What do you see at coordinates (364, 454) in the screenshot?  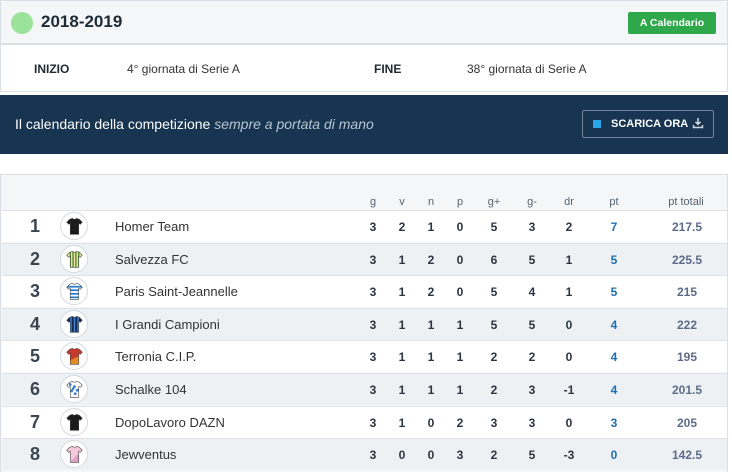 I see `table-row: 8 Jewventus 3 0 0 3 2 5 -3 0 142.5` at bounding box center [364, 454].